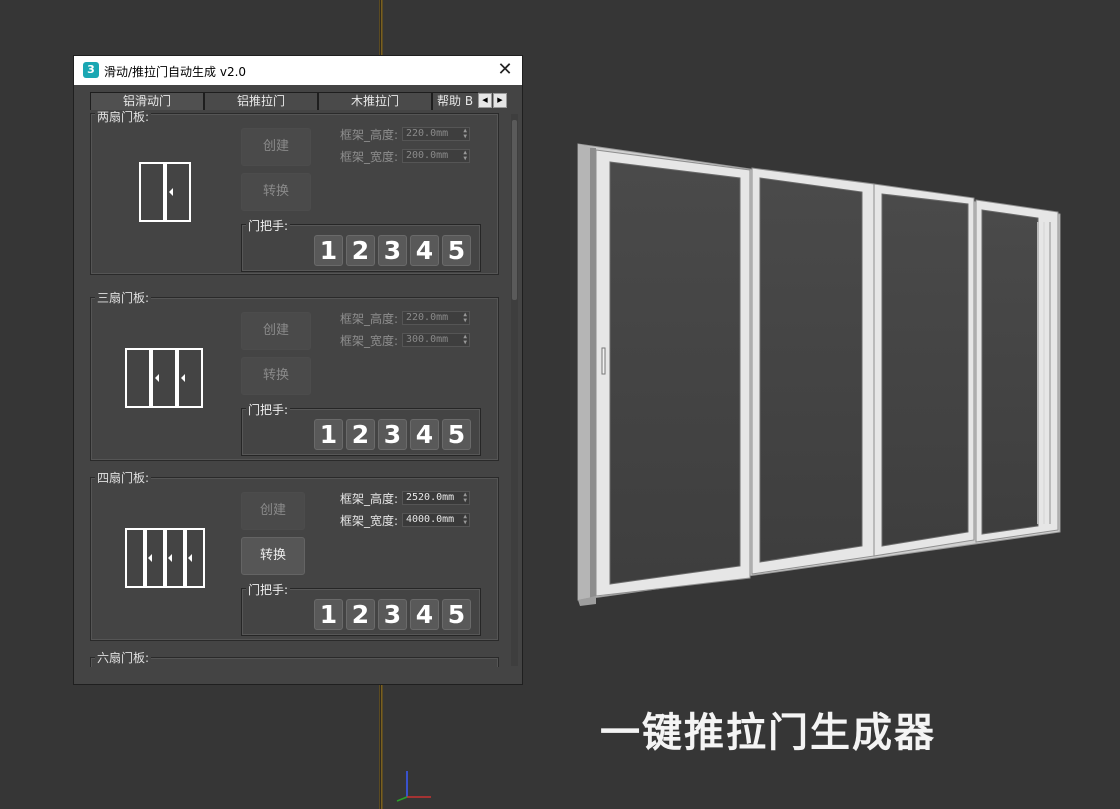 Image resolution: width=1120 pixels, height=809 pixels. What do you see at coordinates (505, 70) in the screenshot?
I see `close-icon: ✕` at bounding box center [505, 70].